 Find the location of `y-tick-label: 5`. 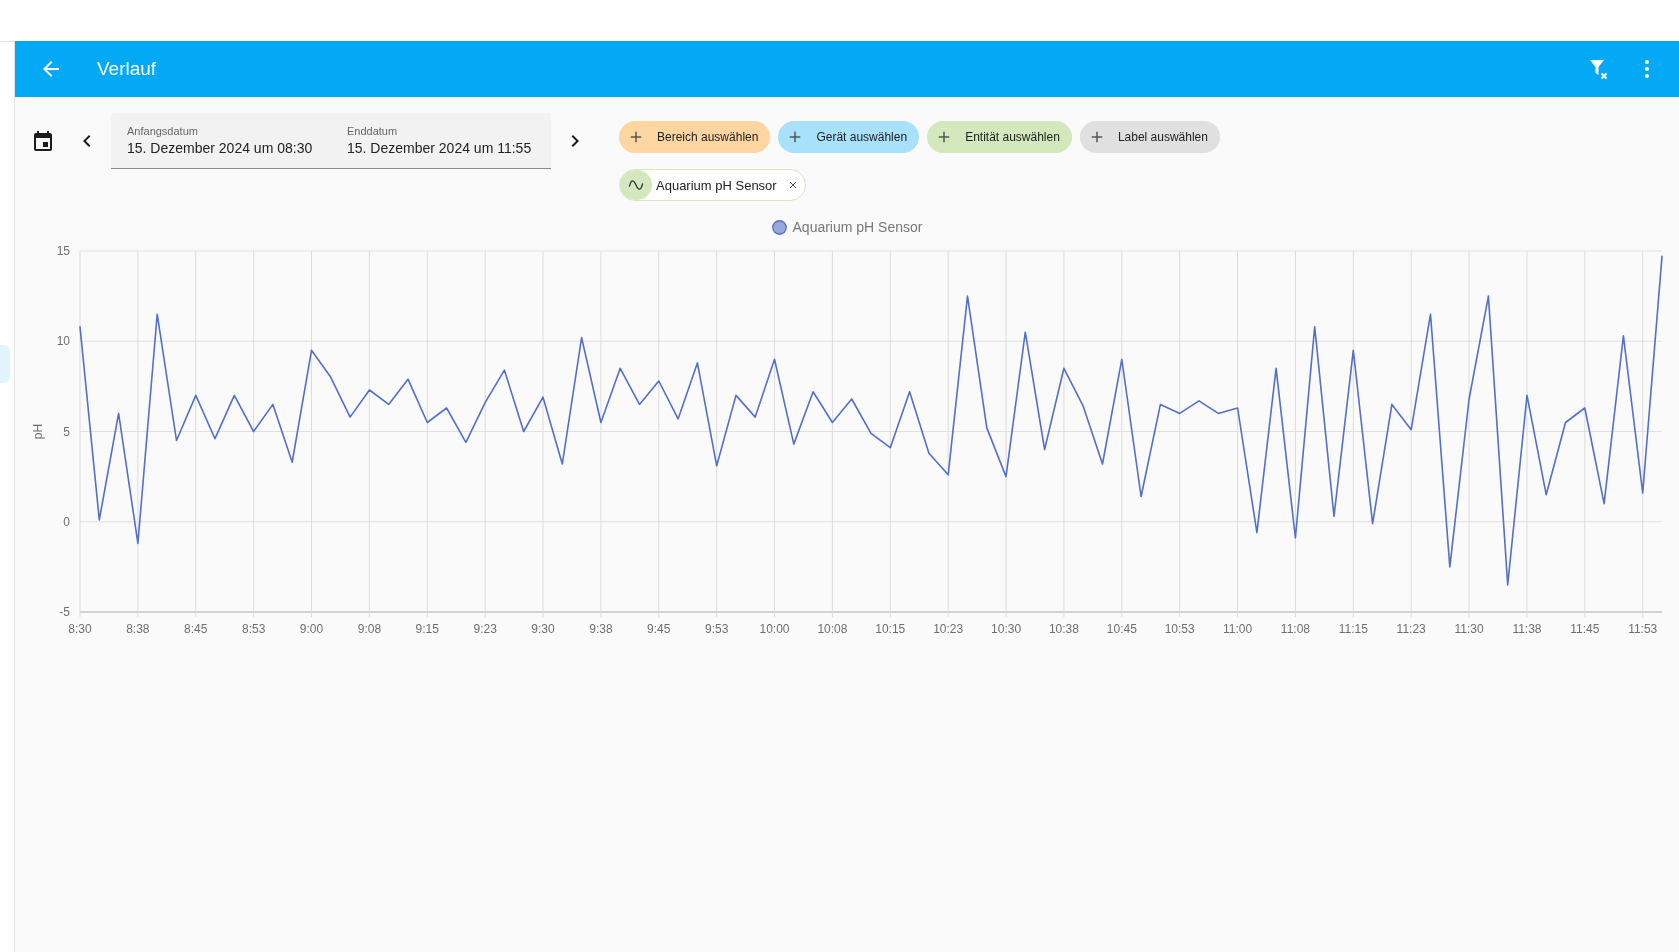

y-tick-label: 5 is located at coordinates (66, 431).